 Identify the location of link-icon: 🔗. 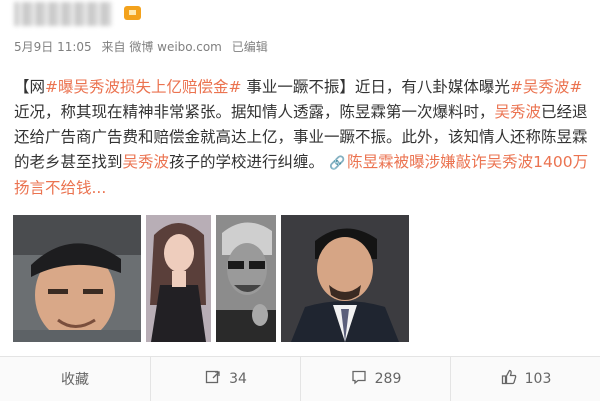
(337, 163).